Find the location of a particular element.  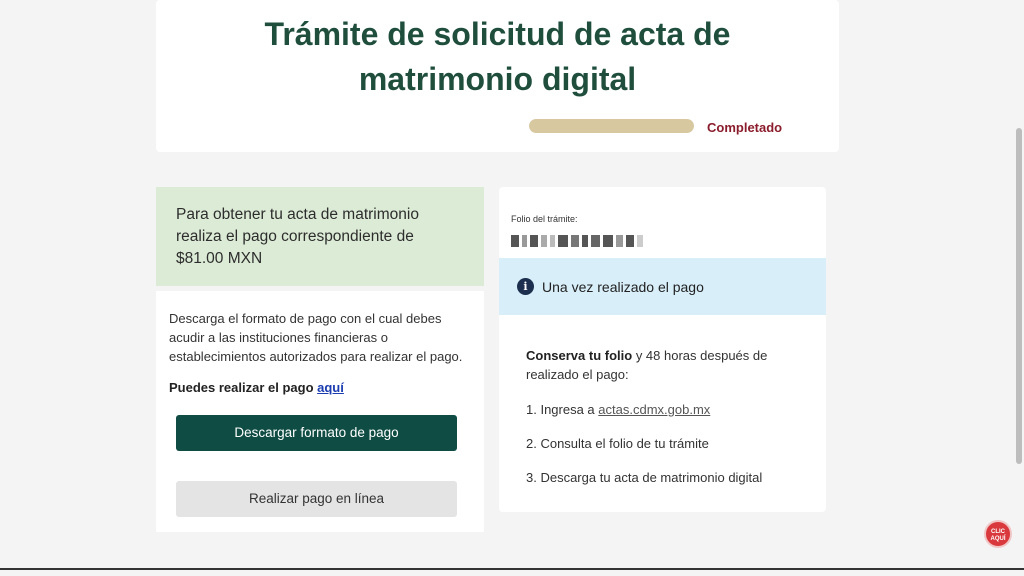

download-payment-form-button: Descargar formato de pago is located at coordinates (316, 433).